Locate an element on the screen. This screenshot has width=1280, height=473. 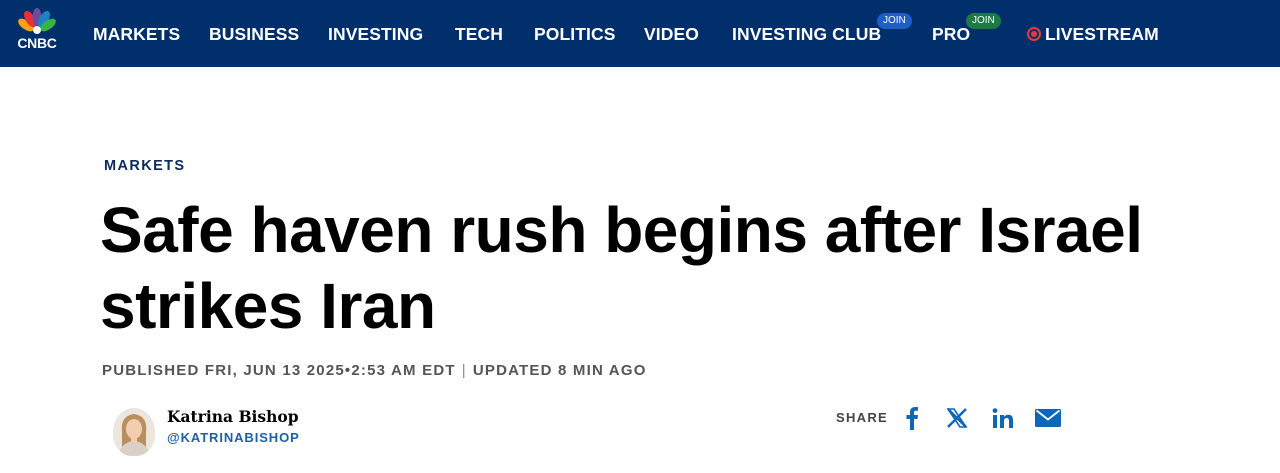
section-label: MARKETS is located at coordinates (145, 166).